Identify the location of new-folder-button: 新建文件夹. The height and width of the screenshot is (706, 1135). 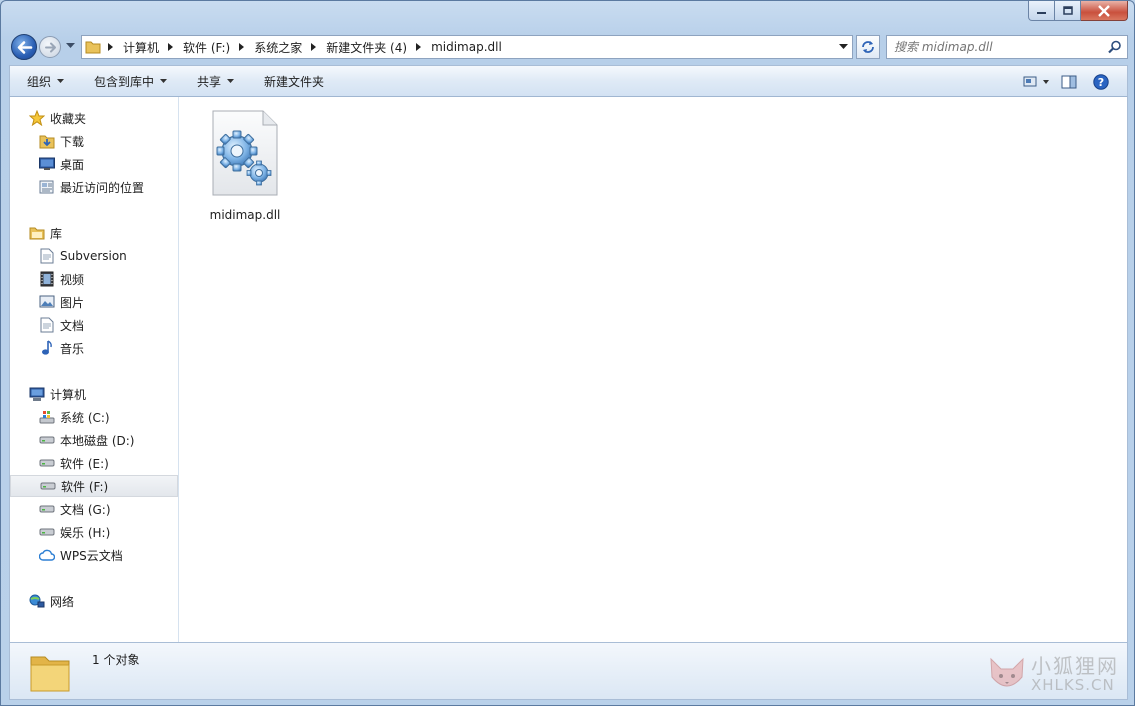
(291, 81).